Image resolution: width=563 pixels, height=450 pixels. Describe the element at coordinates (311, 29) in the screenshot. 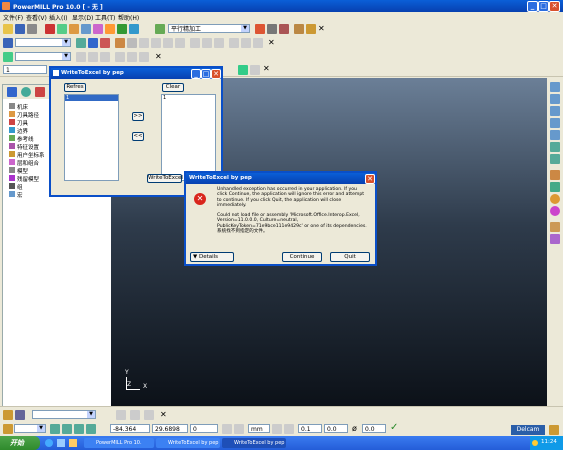

I see `setup-icon` at that location.